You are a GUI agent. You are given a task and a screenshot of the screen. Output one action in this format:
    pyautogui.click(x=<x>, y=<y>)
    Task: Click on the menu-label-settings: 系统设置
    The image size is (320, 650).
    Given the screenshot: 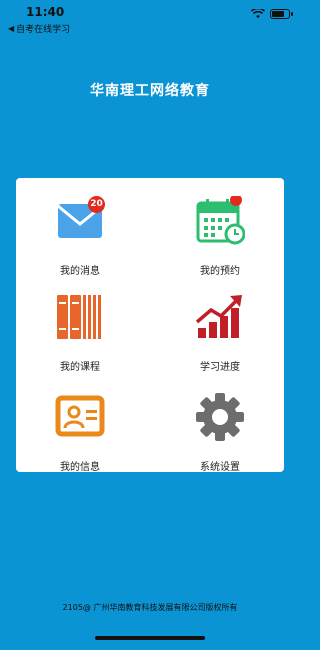 What is the action you would take?
    pyautogui.click(x=220, y=467)
    